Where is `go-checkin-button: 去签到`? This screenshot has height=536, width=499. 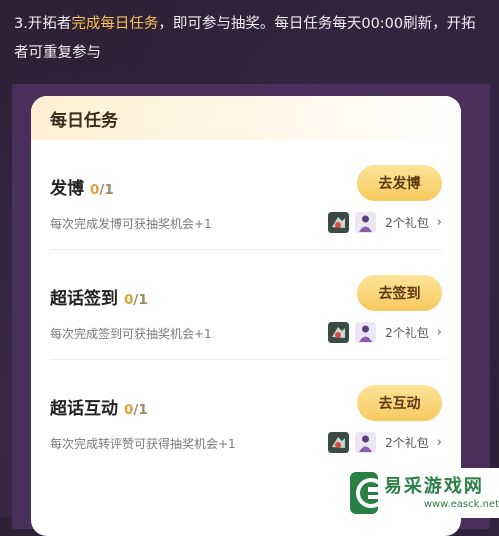 go-checkin-button: 去签到 is located at coordinates (399, 293).